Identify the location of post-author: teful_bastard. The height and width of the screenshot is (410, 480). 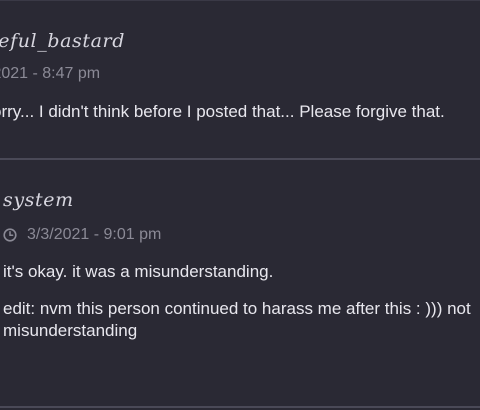
(62, 41).